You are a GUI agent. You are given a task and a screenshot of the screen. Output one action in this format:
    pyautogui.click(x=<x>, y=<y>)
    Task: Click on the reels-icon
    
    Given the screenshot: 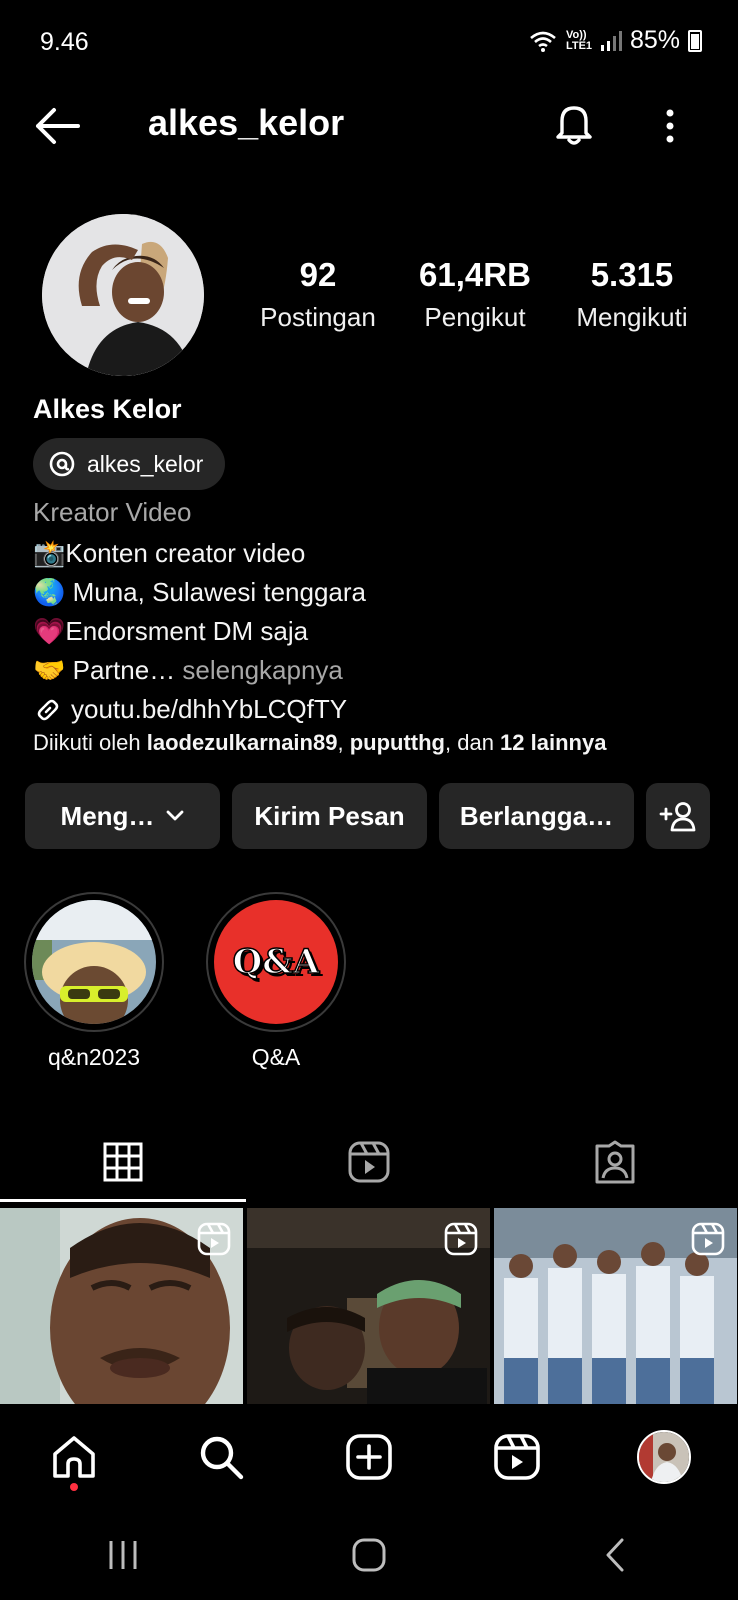 What is the action you would take?
    pyautogui.click(x=516, y=1457)
    